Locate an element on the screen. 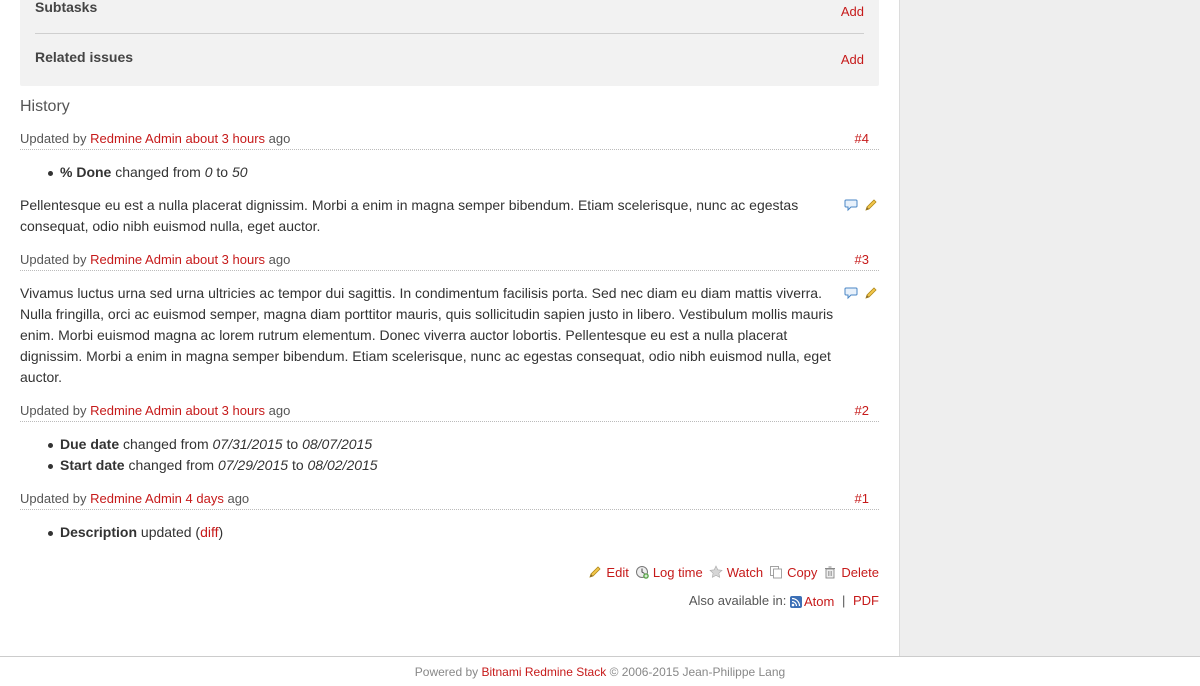  issue-actions: Edit Log time Watch Copy Delete is located at coordinates (449, 572).